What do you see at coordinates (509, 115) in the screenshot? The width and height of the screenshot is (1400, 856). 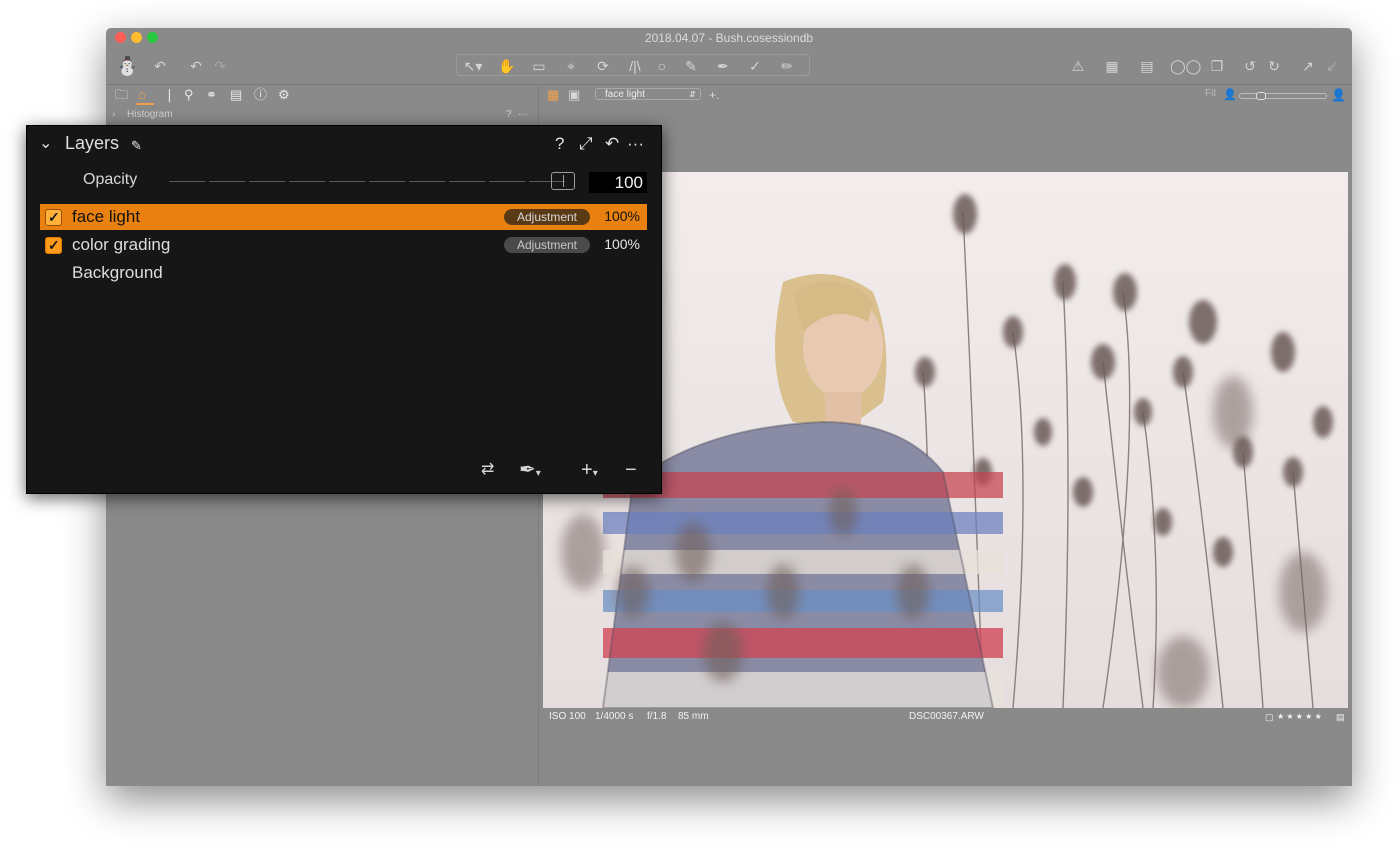 I see `histogram-help-button: ?` at bounding box center [509, 115].